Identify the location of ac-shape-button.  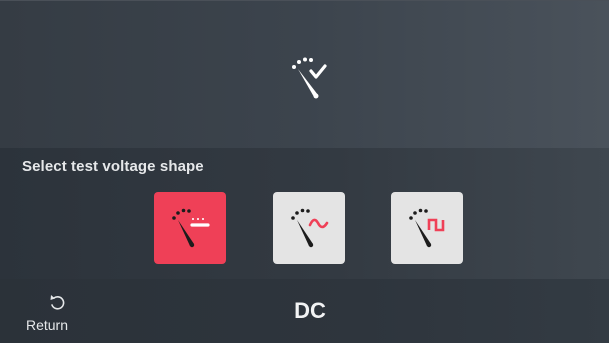
(309, 228).